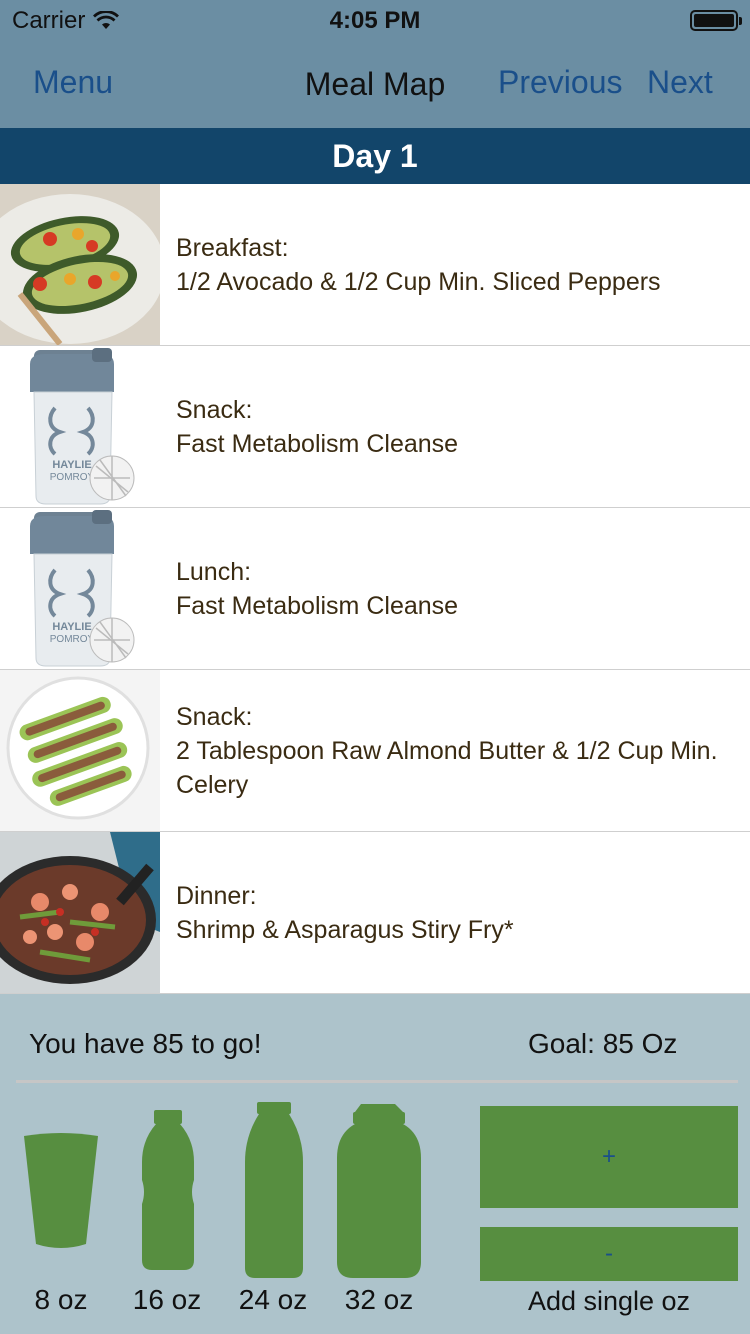  Describe the element at coordinates (375, 156) in the screenshot. I see `day-header: Day 1` at that location.